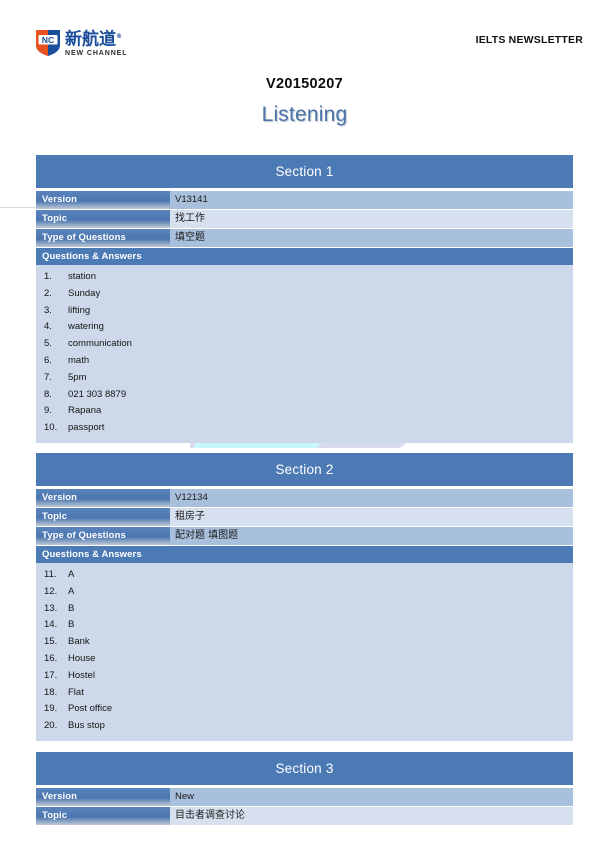  What do you see at coordinates (304, 709) in the screenshot?
I see `answer-row: 19. Post office` at bounding box center [304, 709].